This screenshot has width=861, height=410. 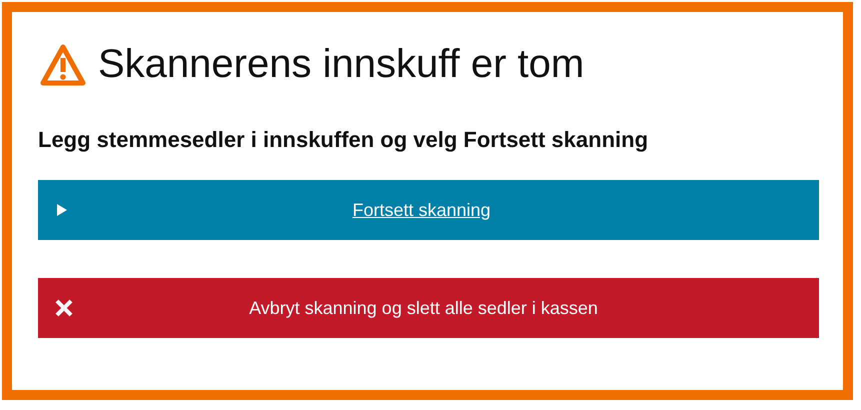 What do you see at coordinates (64, 308) in the screenshot?
I see `close-icon` at bounding box center [64, 308].